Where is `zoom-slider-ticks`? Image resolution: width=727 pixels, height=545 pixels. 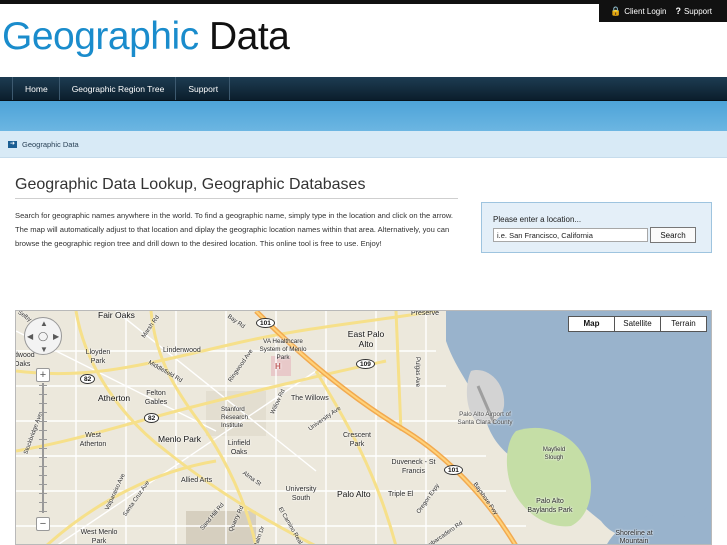 zoom-slider-ticks is located at coordinates (43, 449).